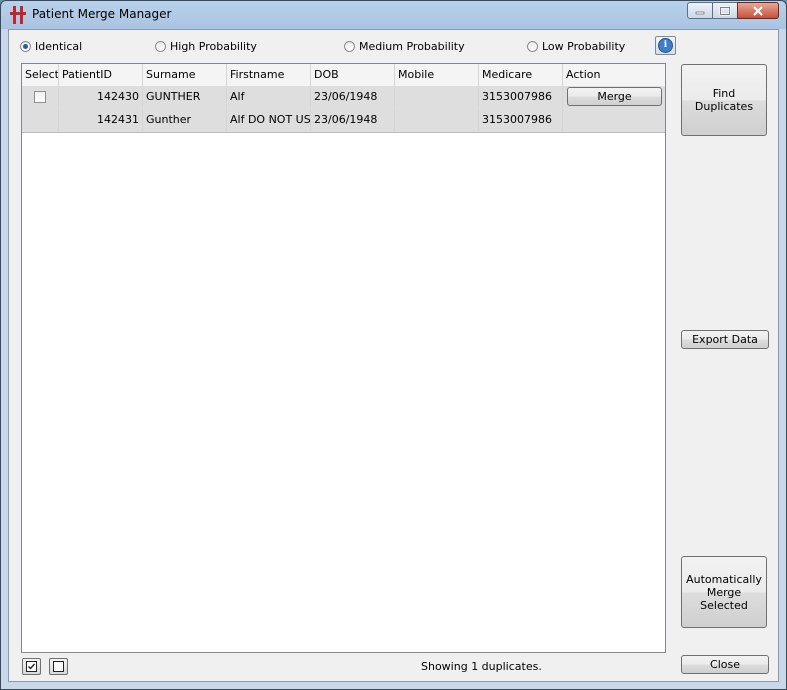 Image resolution: width=787 pixels, height=690 pixels. Describe the element at coordinates (101, 75) in the screenshot. I see `column-header-patientid: PatientID` at that location.